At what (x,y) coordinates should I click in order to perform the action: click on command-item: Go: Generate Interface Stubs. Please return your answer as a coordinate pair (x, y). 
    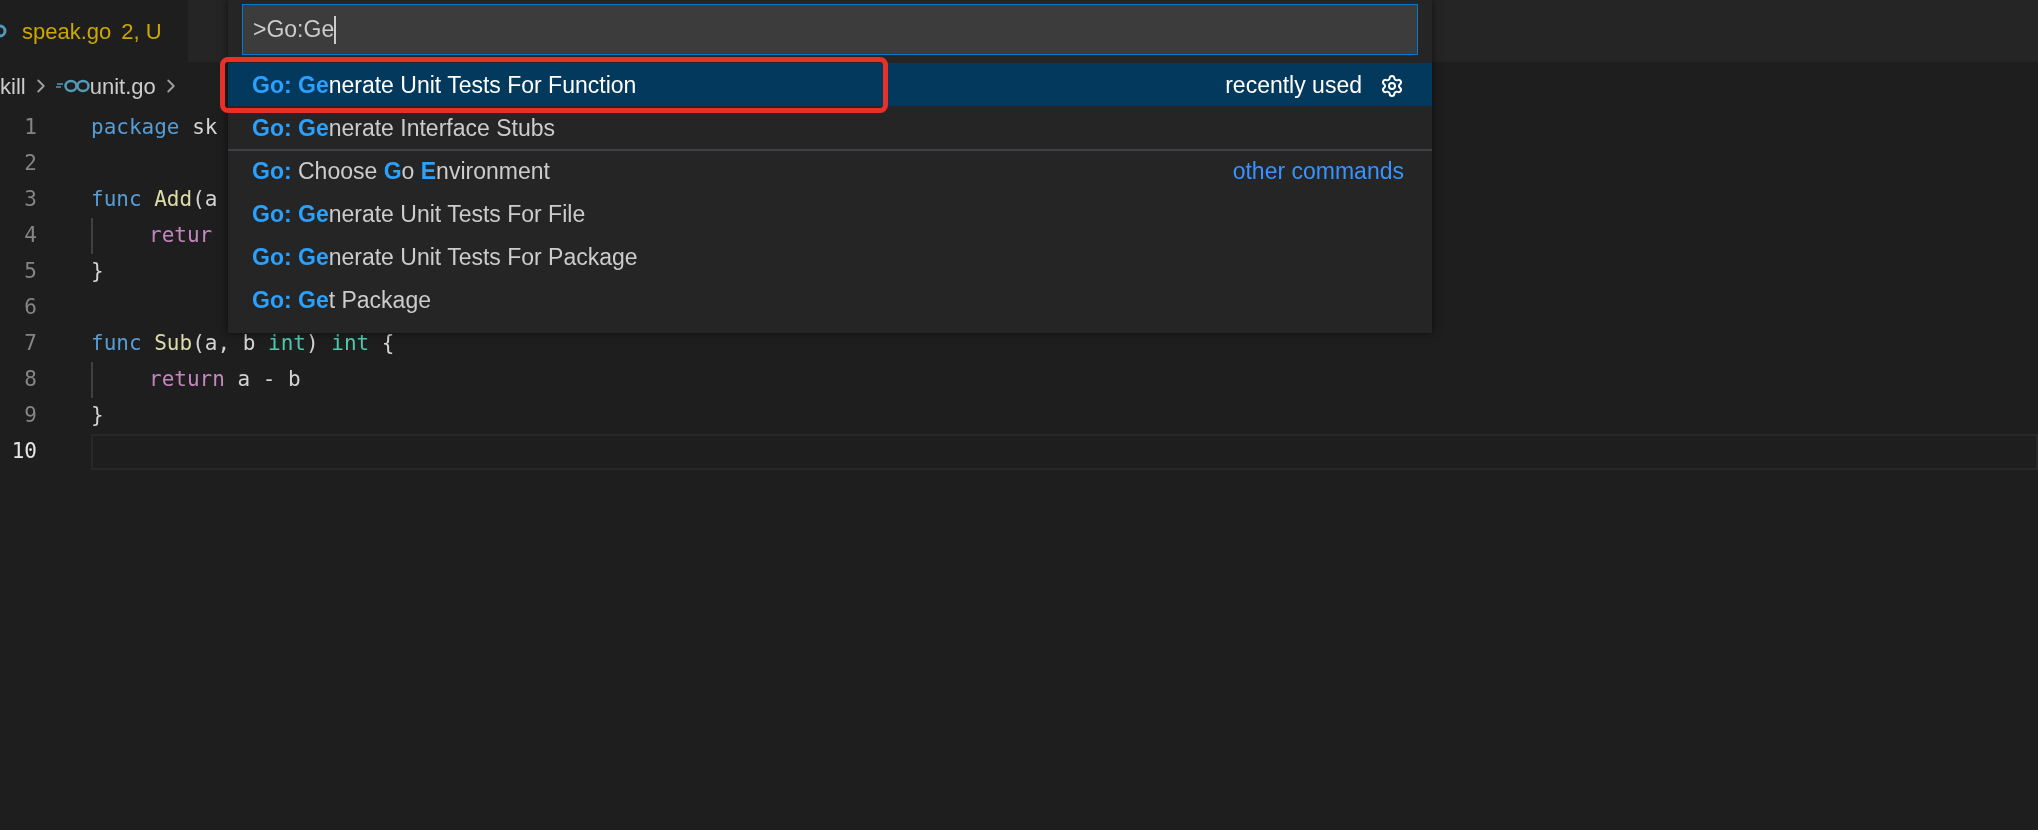
    Looking at the image, I should click on (830, 127).